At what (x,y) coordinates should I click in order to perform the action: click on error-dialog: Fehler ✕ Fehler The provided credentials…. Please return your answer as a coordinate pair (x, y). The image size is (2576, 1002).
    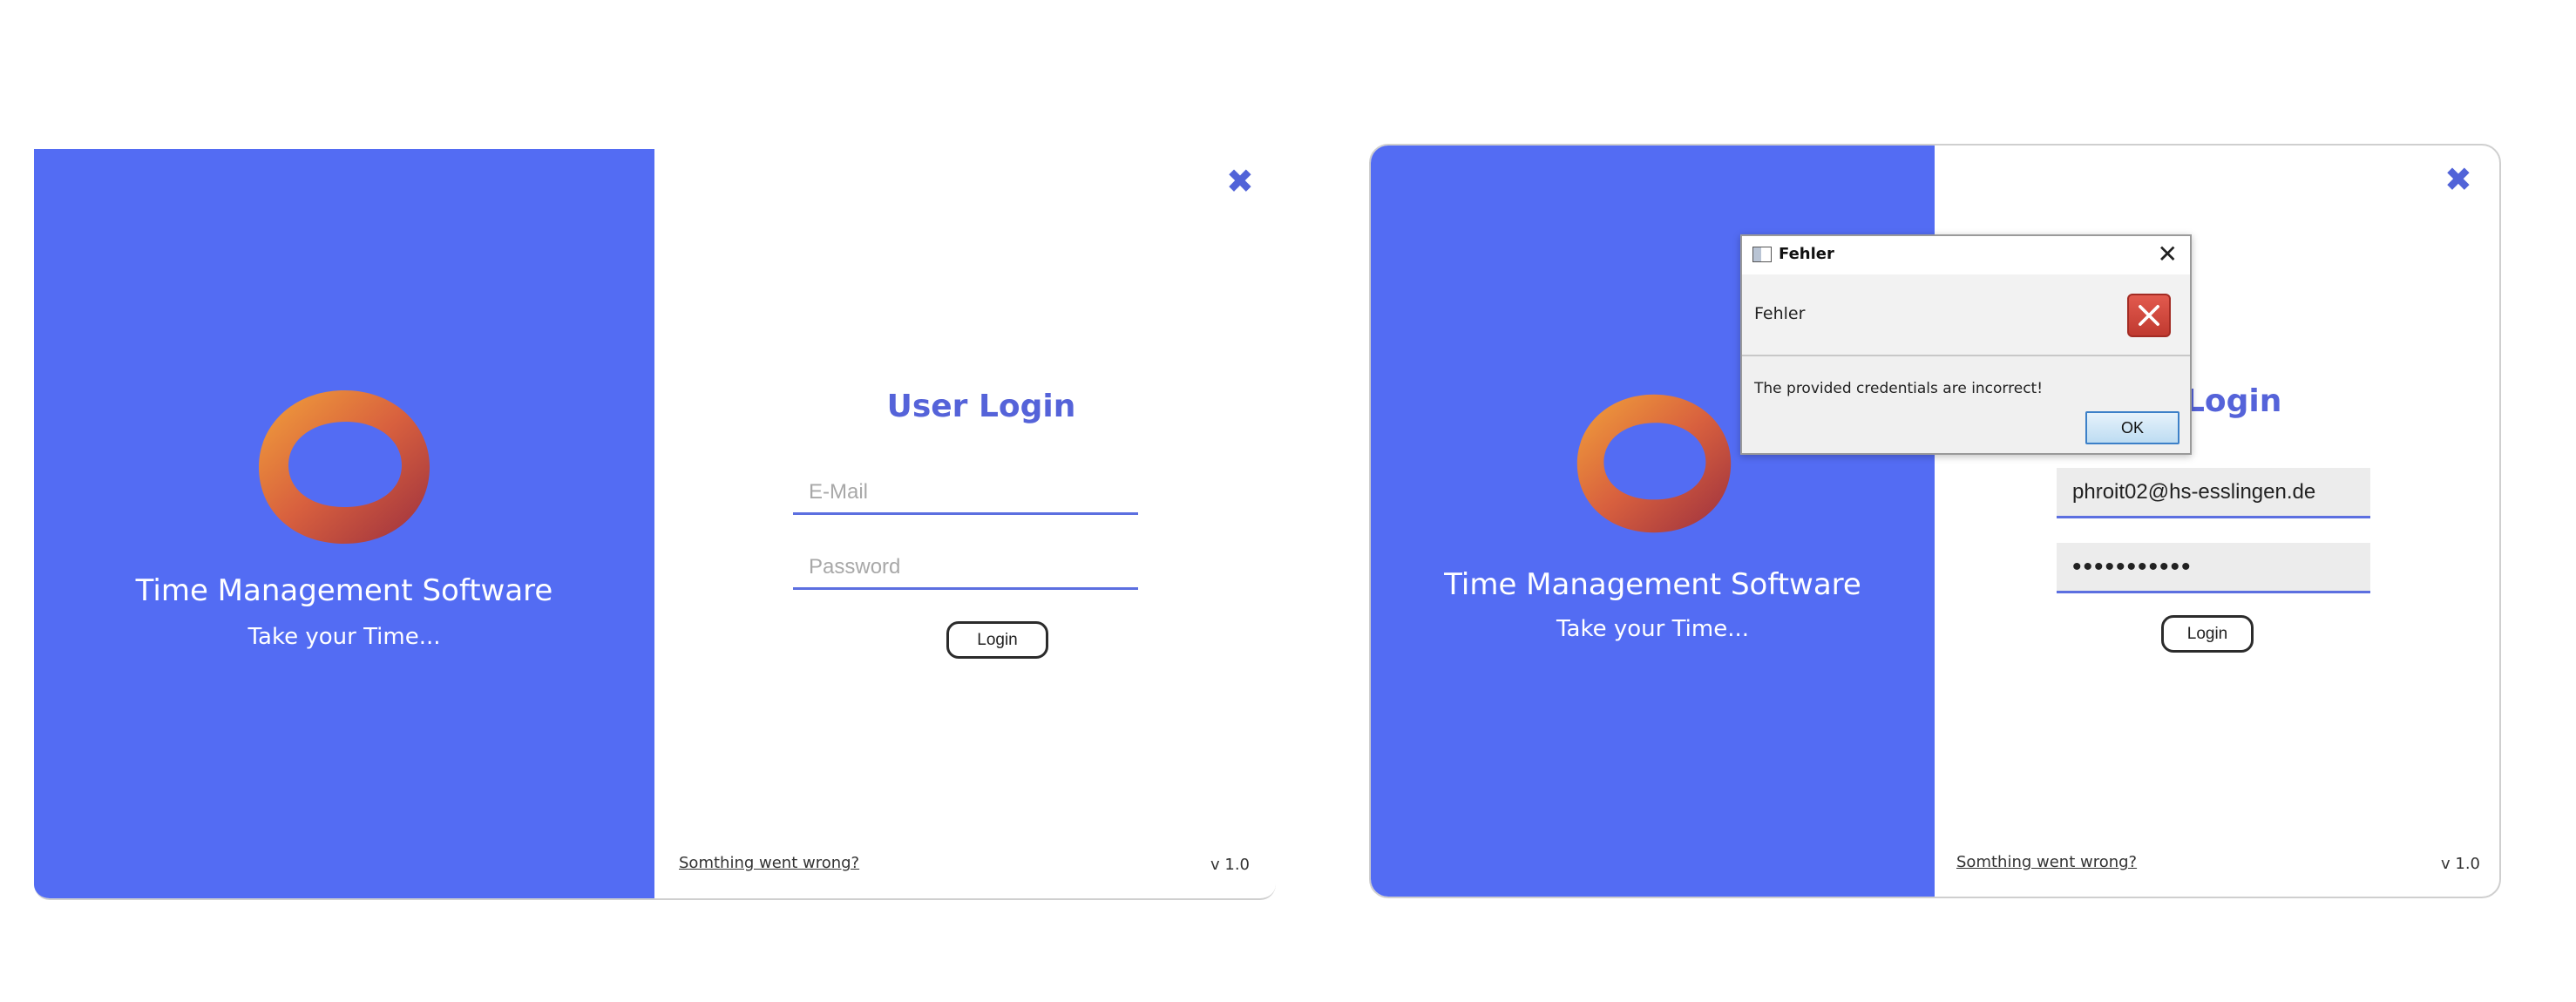
    Looking at the image, I should click on (1966, 344).